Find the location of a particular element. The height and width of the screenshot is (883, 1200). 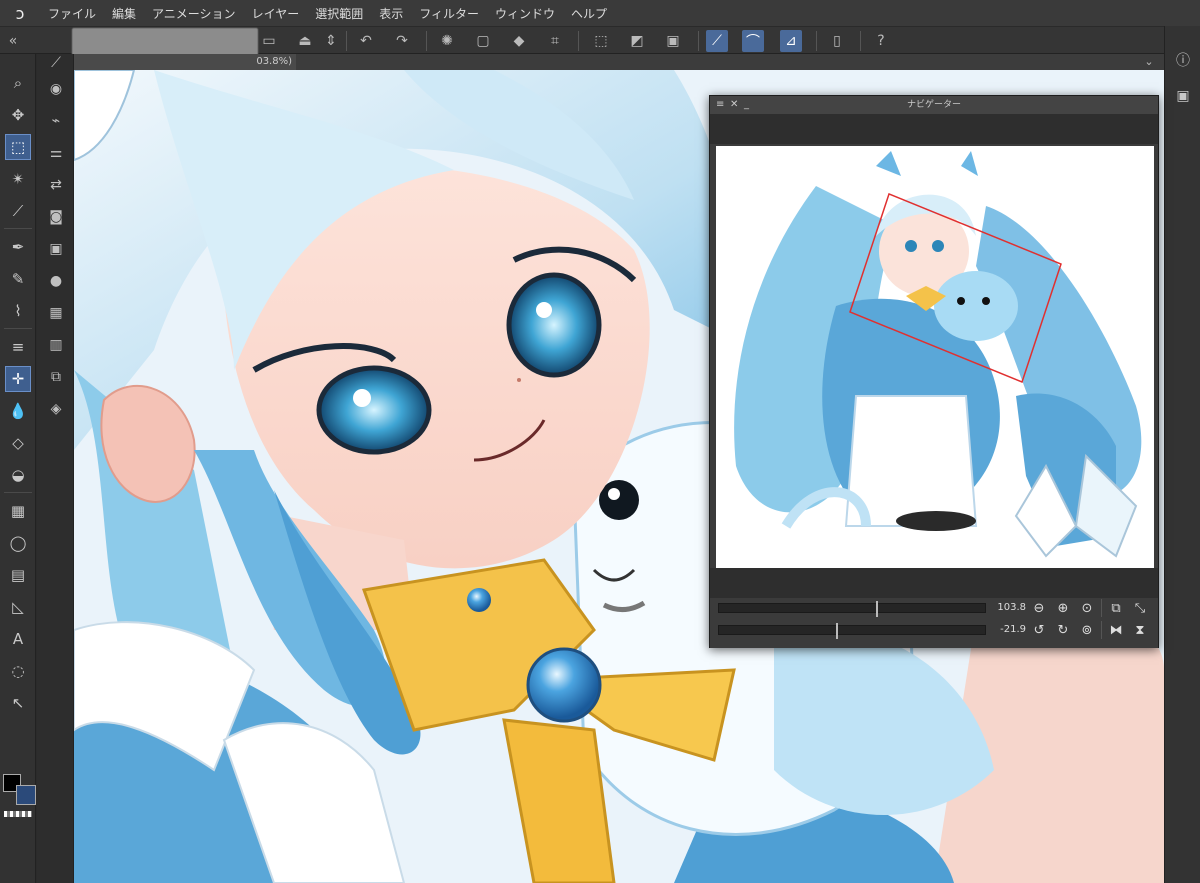

navigator-header is located at coordinates (934, 129).